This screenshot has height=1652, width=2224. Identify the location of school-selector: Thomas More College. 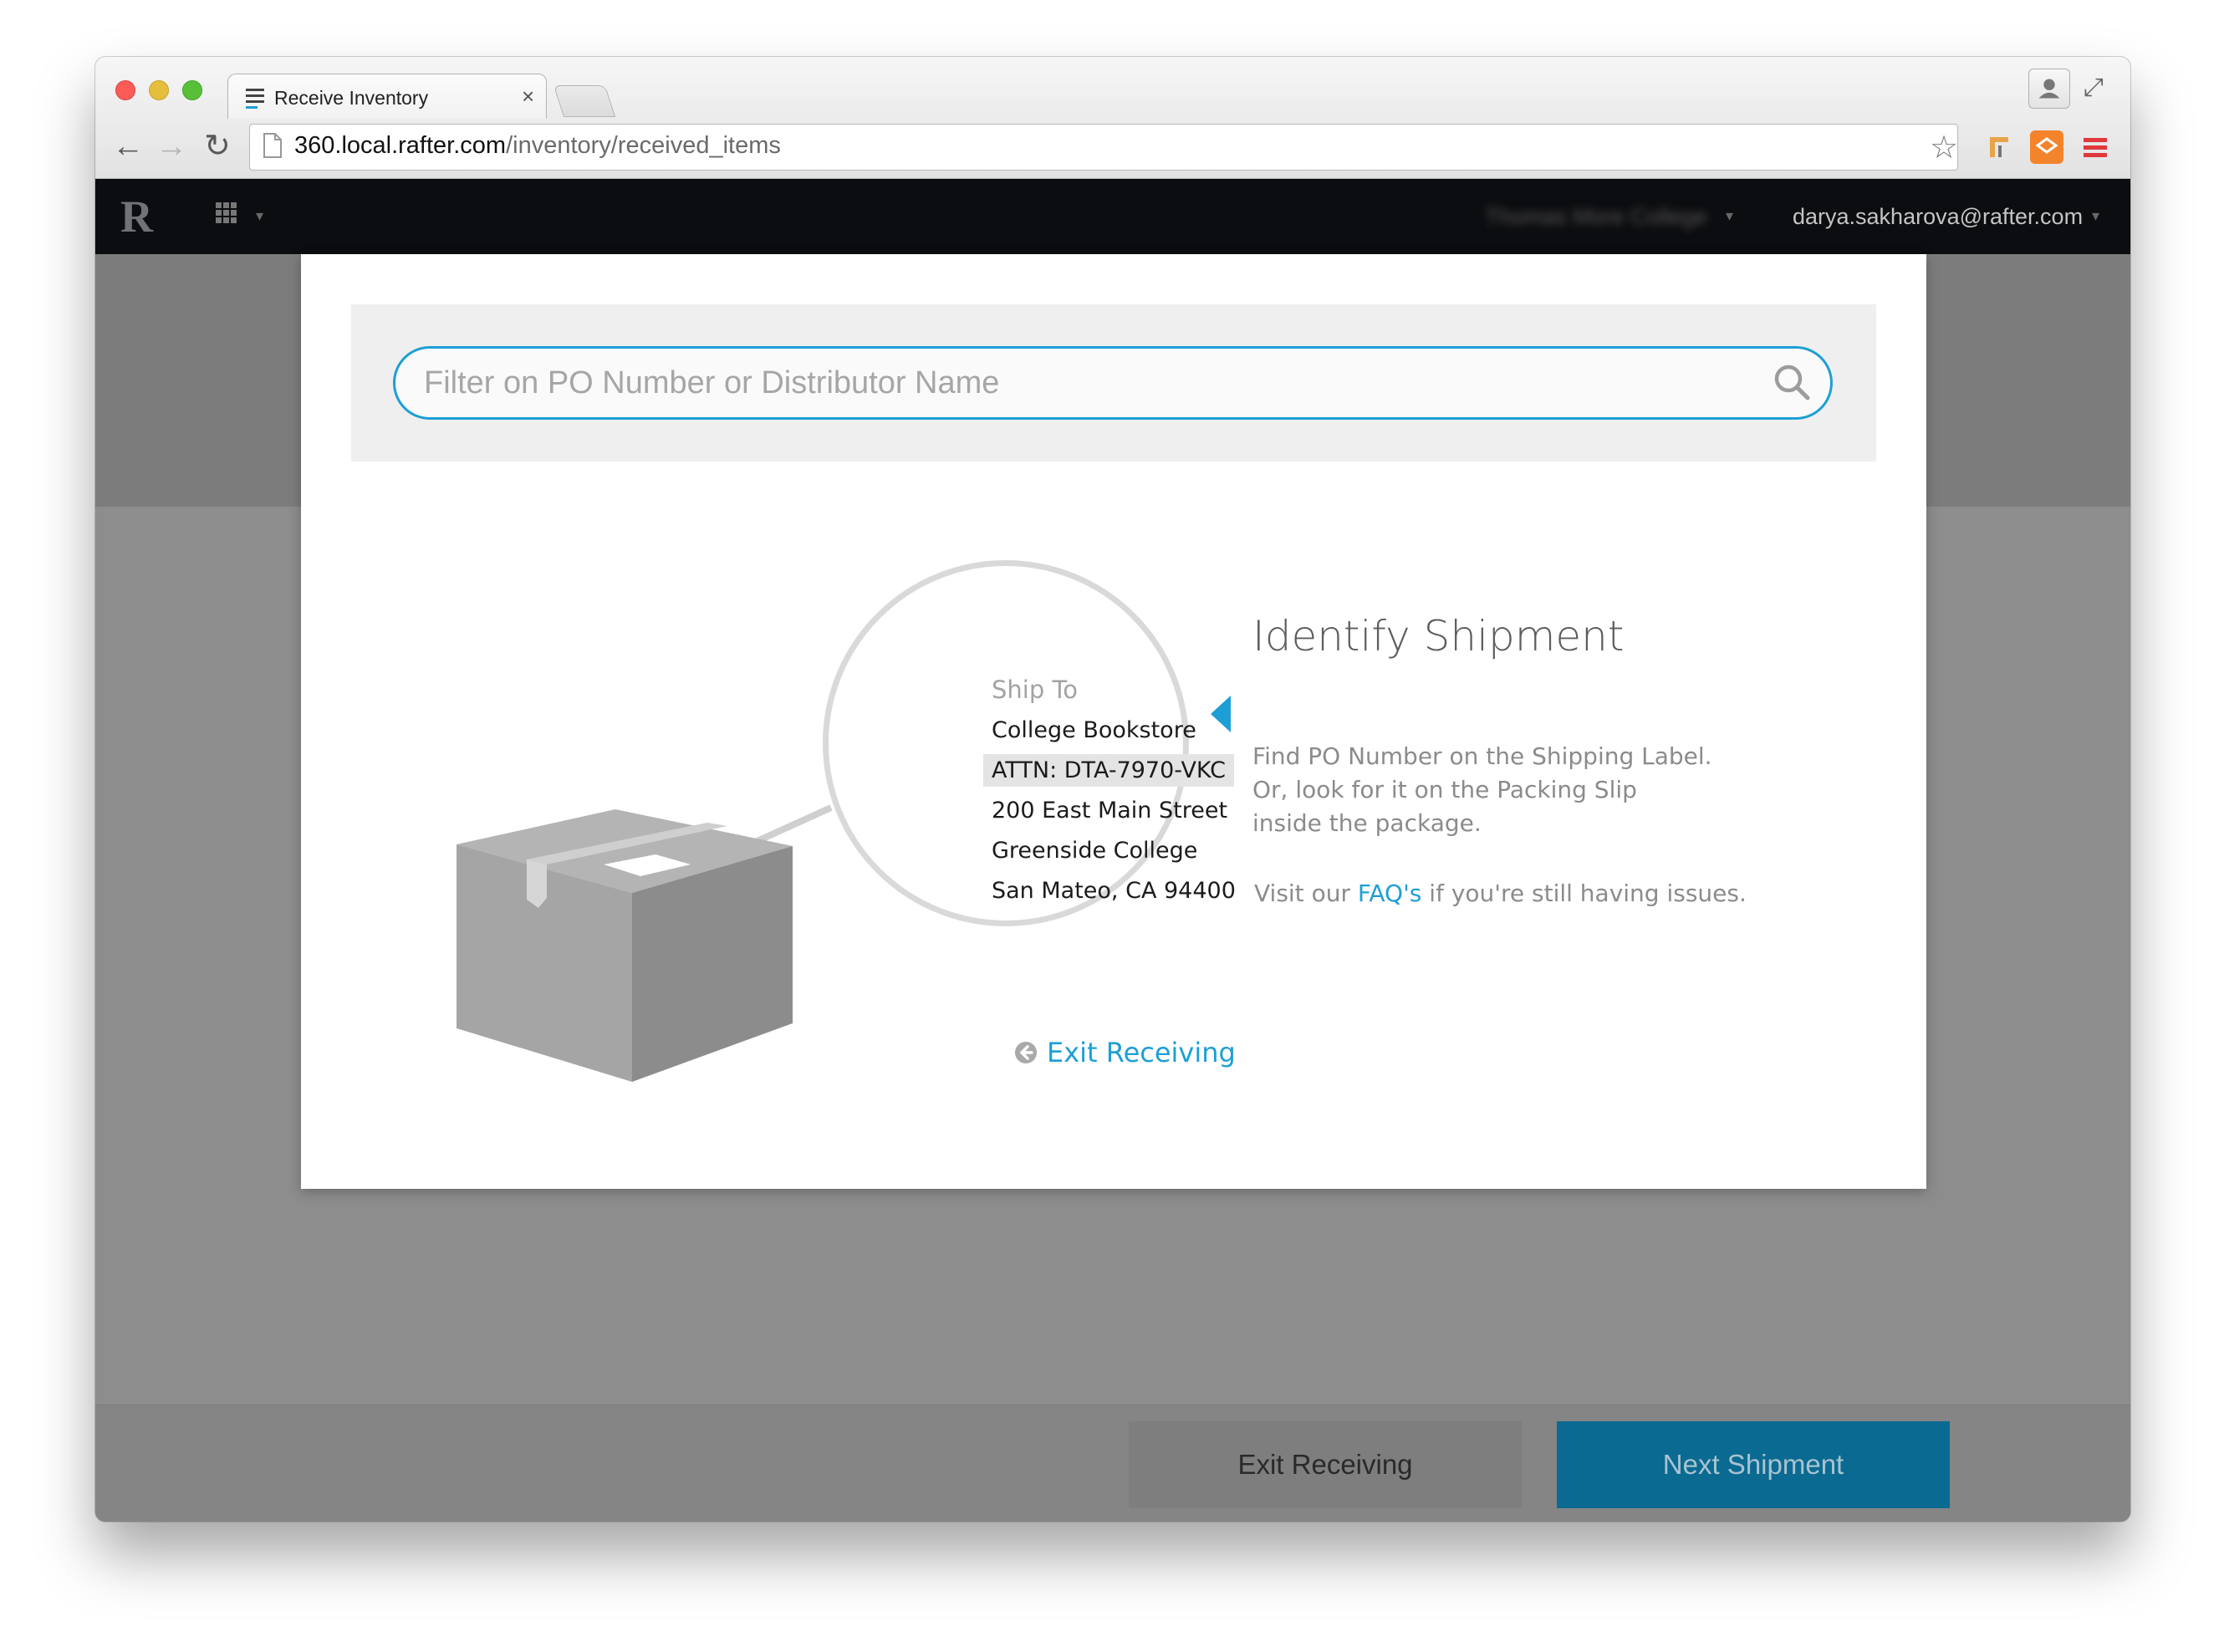
(1596, 217).